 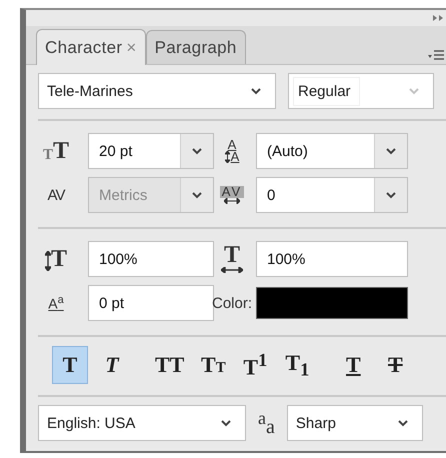 What do you see at coordinates (436, 55) in the screenshot?
I see `panel-menu-icon` at bounding box center [436, 55].